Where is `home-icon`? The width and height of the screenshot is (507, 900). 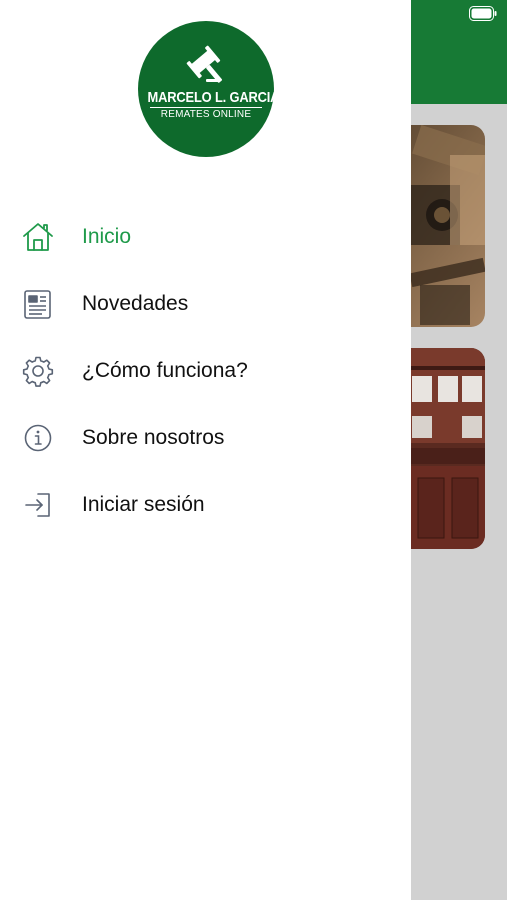 home-icon is located at coordinates (38, 237).